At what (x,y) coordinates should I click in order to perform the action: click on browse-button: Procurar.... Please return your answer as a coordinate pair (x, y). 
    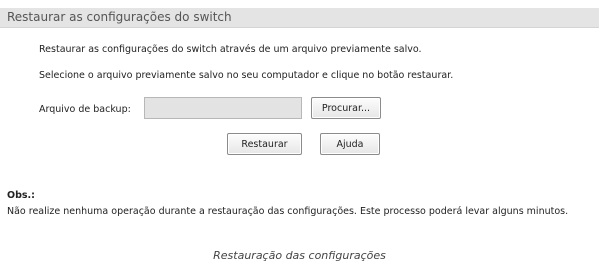
    Looking at the image, I should click on (346, 108).